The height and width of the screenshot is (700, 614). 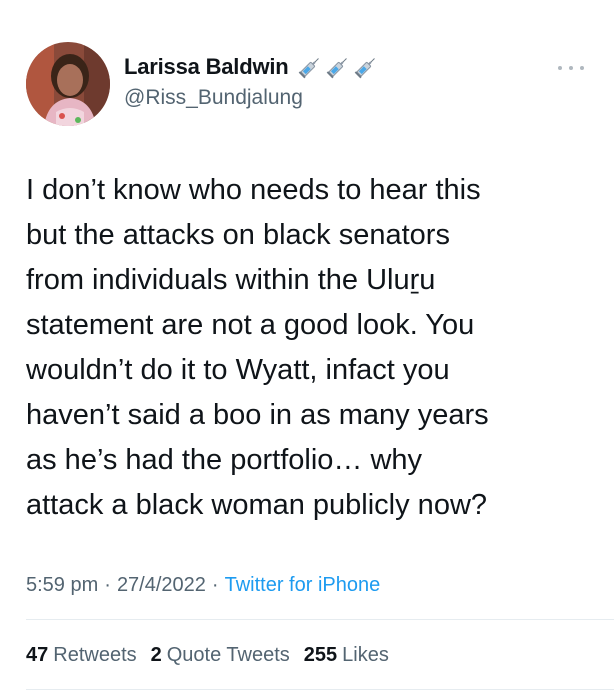 I want to click on tweet-date: 27/4/2022, so click(x=161, y=585).